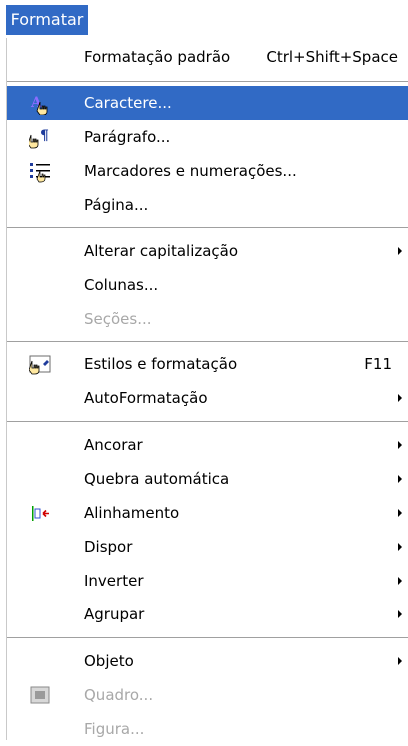 The image size is (408, 746). Describe the element at coordinates (207, 547) in the screenshot. I see `menu-item-arrange: Dispor` at that location.